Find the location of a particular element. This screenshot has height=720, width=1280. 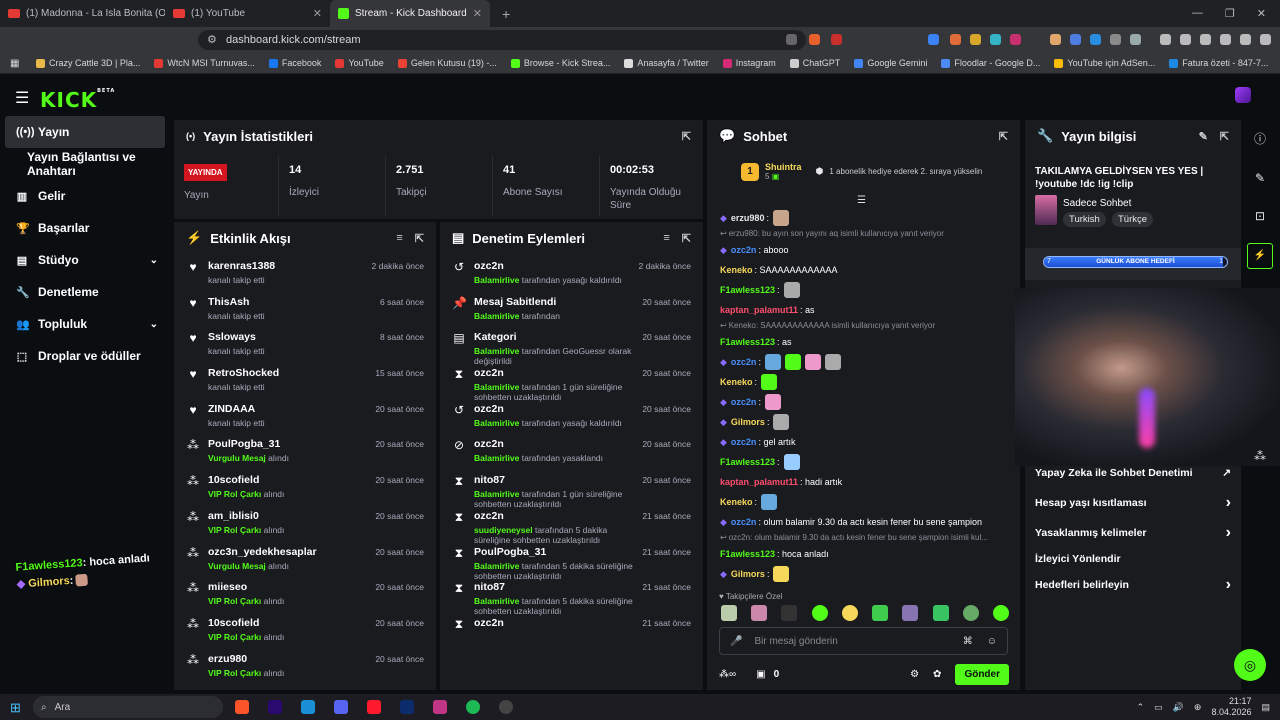

send-button: Gönder is located at coordinates (982, 674).